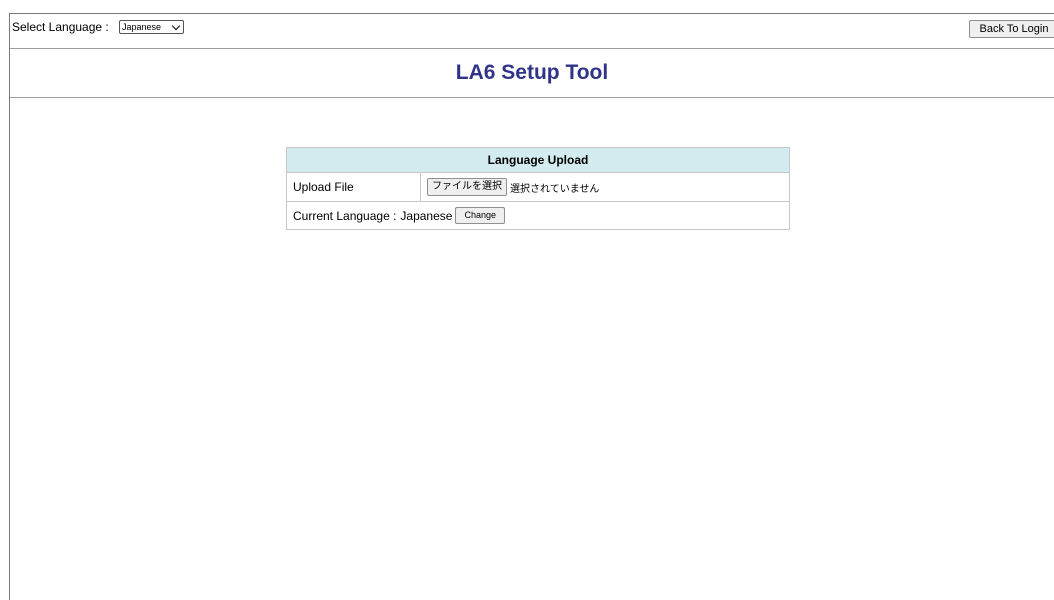 Image resolution: width=1054 pixels, height=600 pixels. Describe the element at coordinates (555, 189) in the screenshot. I see `file-status-text: 選択されていません` at that location.